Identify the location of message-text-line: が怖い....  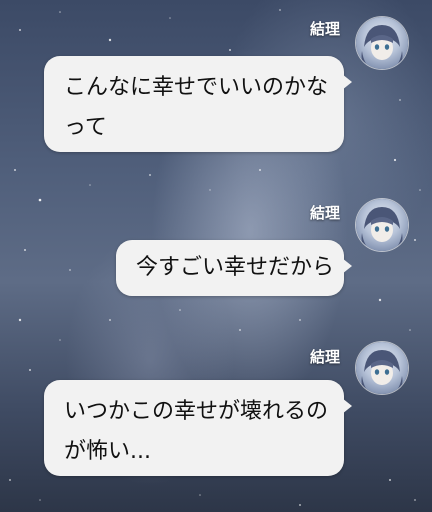
(107, 451).